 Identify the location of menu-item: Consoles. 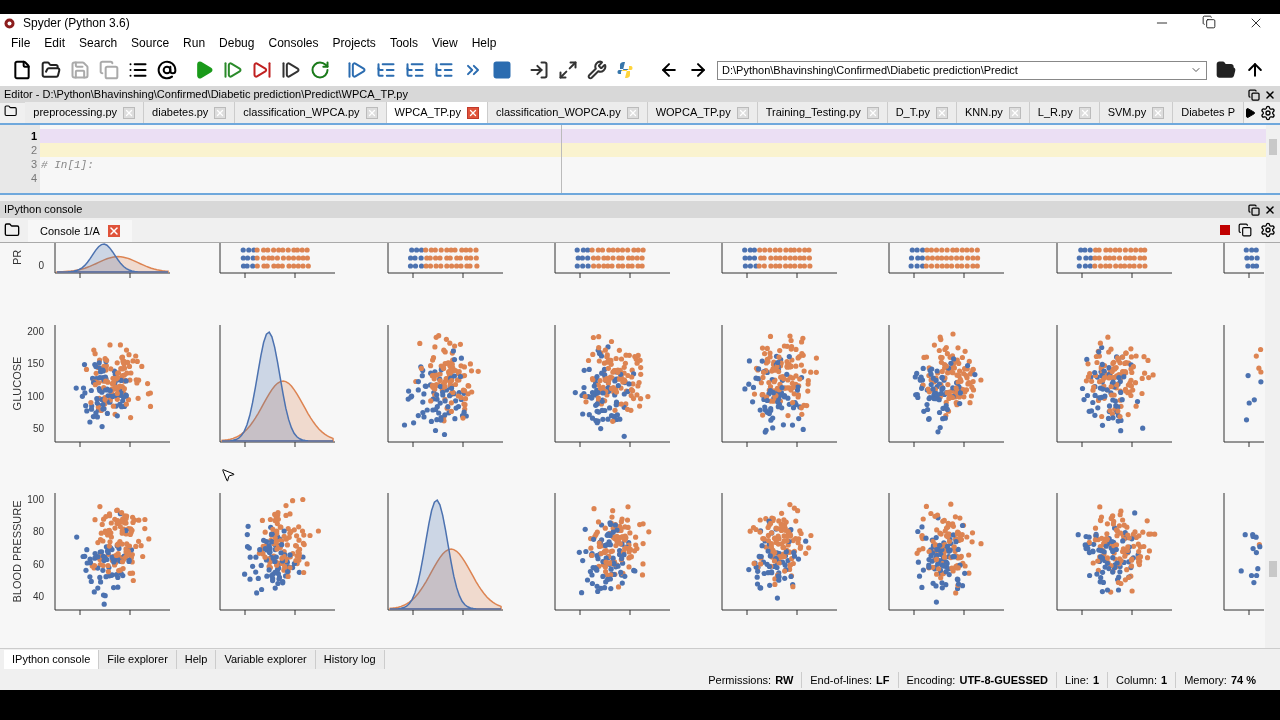
(293, 43).